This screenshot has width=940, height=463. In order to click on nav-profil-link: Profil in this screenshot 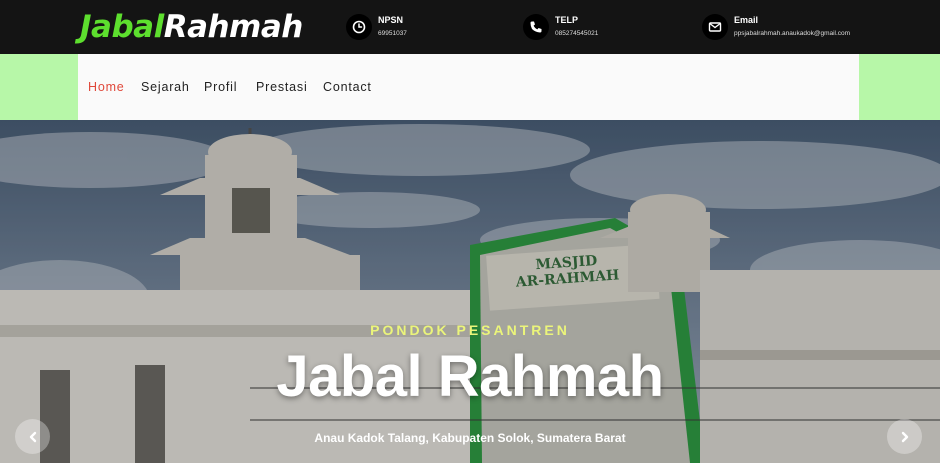, I will do `click(220, 87)`.